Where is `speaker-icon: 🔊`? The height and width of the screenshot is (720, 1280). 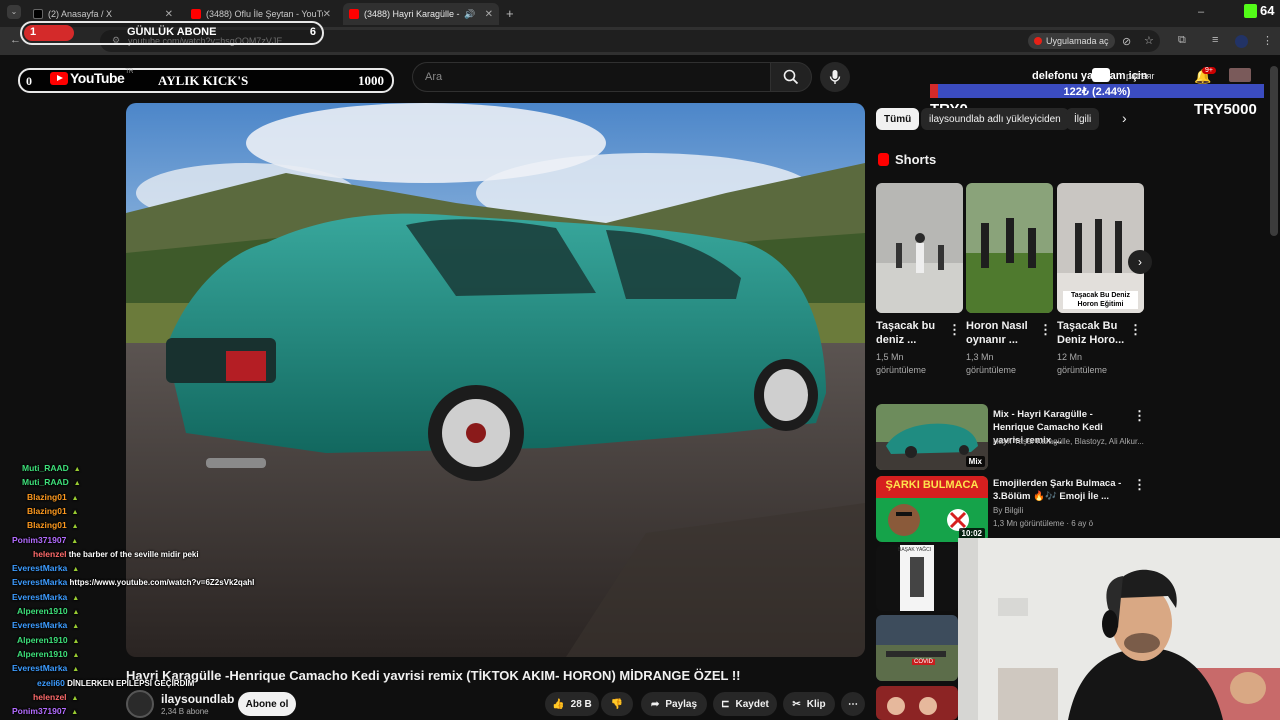
speaker-icon: 🔊 is located at coordinates (469, 14).